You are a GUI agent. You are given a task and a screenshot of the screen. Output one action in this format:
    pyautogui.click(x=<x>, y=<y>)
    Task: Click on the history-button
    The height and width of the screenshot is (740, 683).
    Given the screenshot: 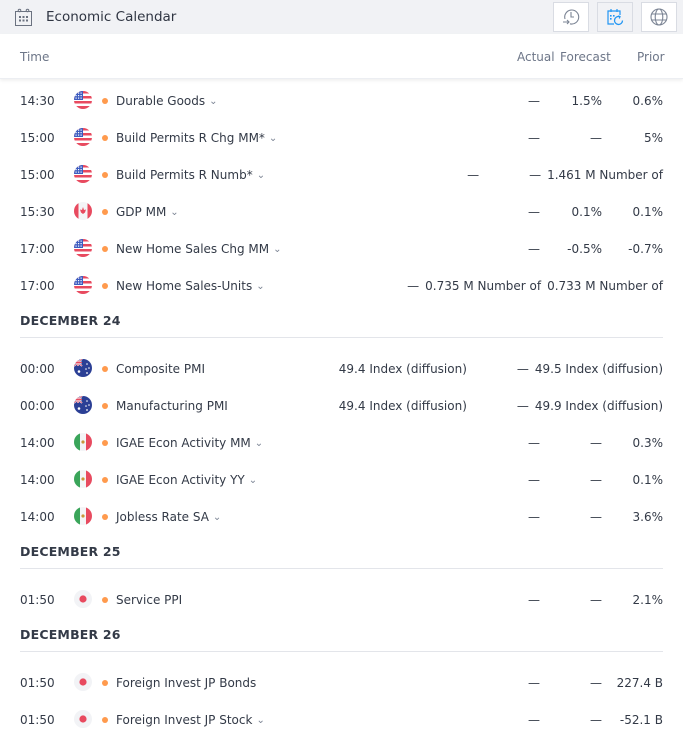 What is the action you would take?
    pyautogui.click(x=571, y=17)
    